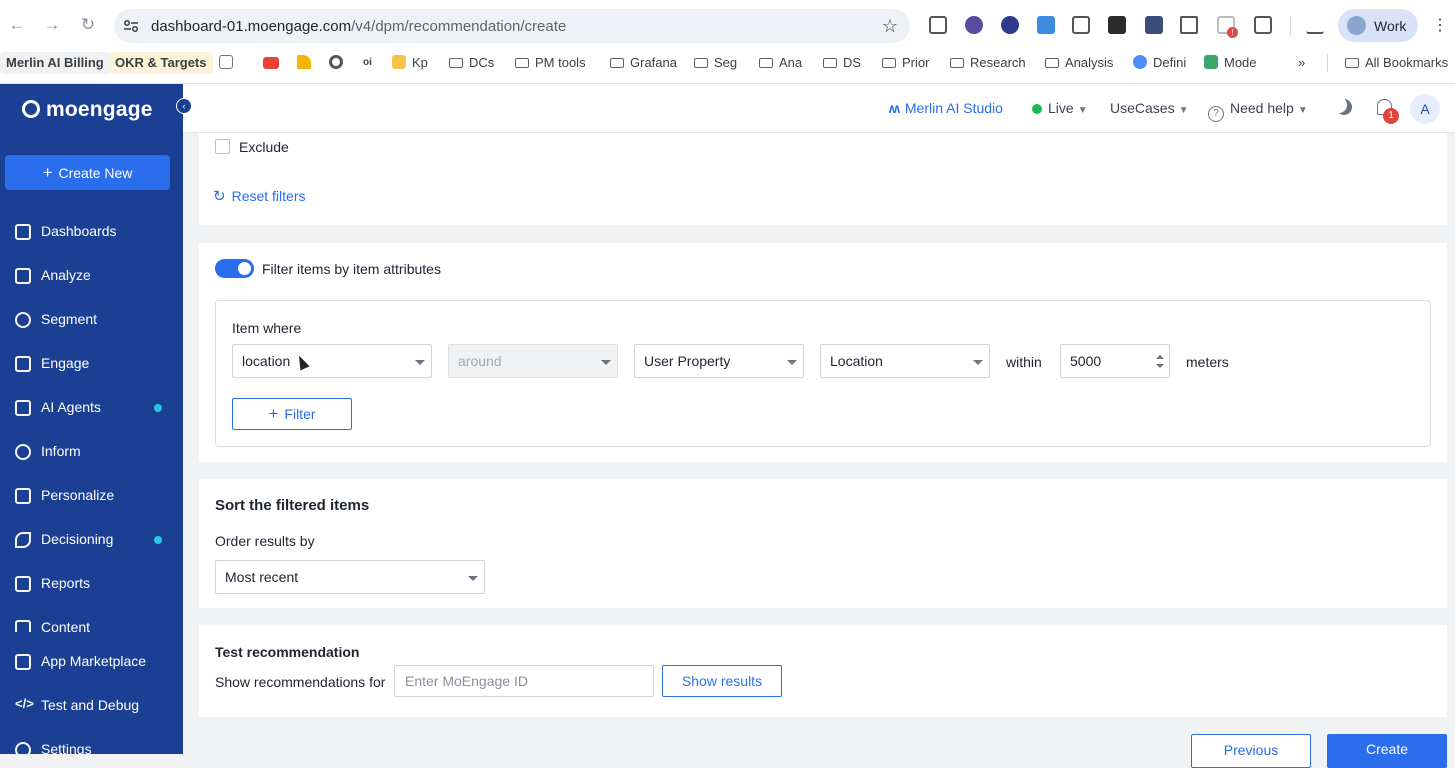 The height and width of the screenshot is (768, 1455). I want to click on back-icon: ←, so click(17, 25).